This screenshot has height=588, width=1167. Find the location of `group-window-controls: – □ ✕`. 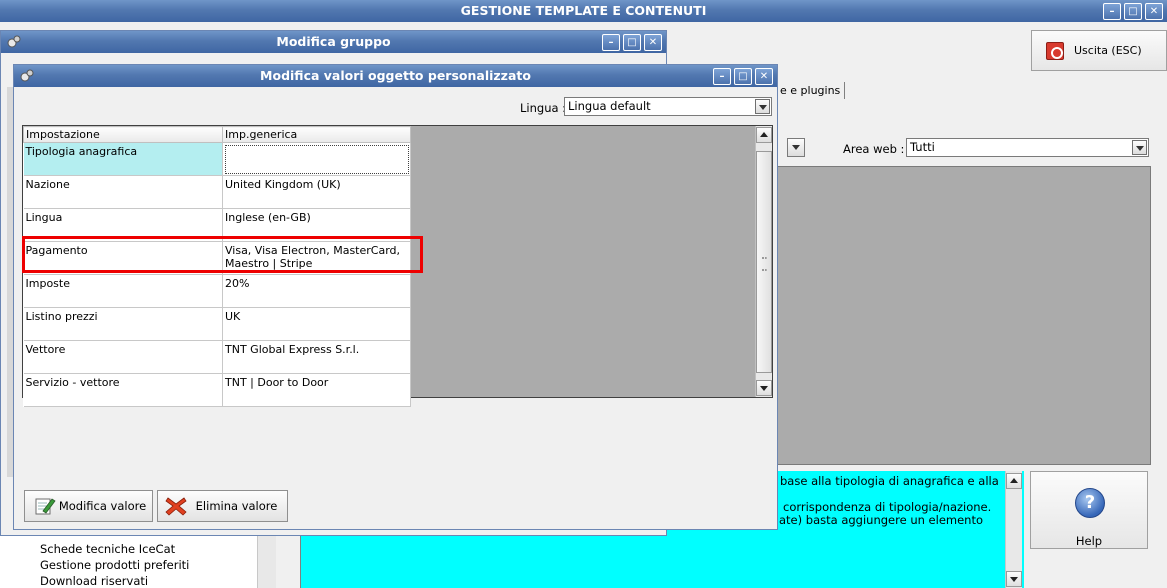

group-window-controls: – □ ✕ is located at coordinates (632, 42).